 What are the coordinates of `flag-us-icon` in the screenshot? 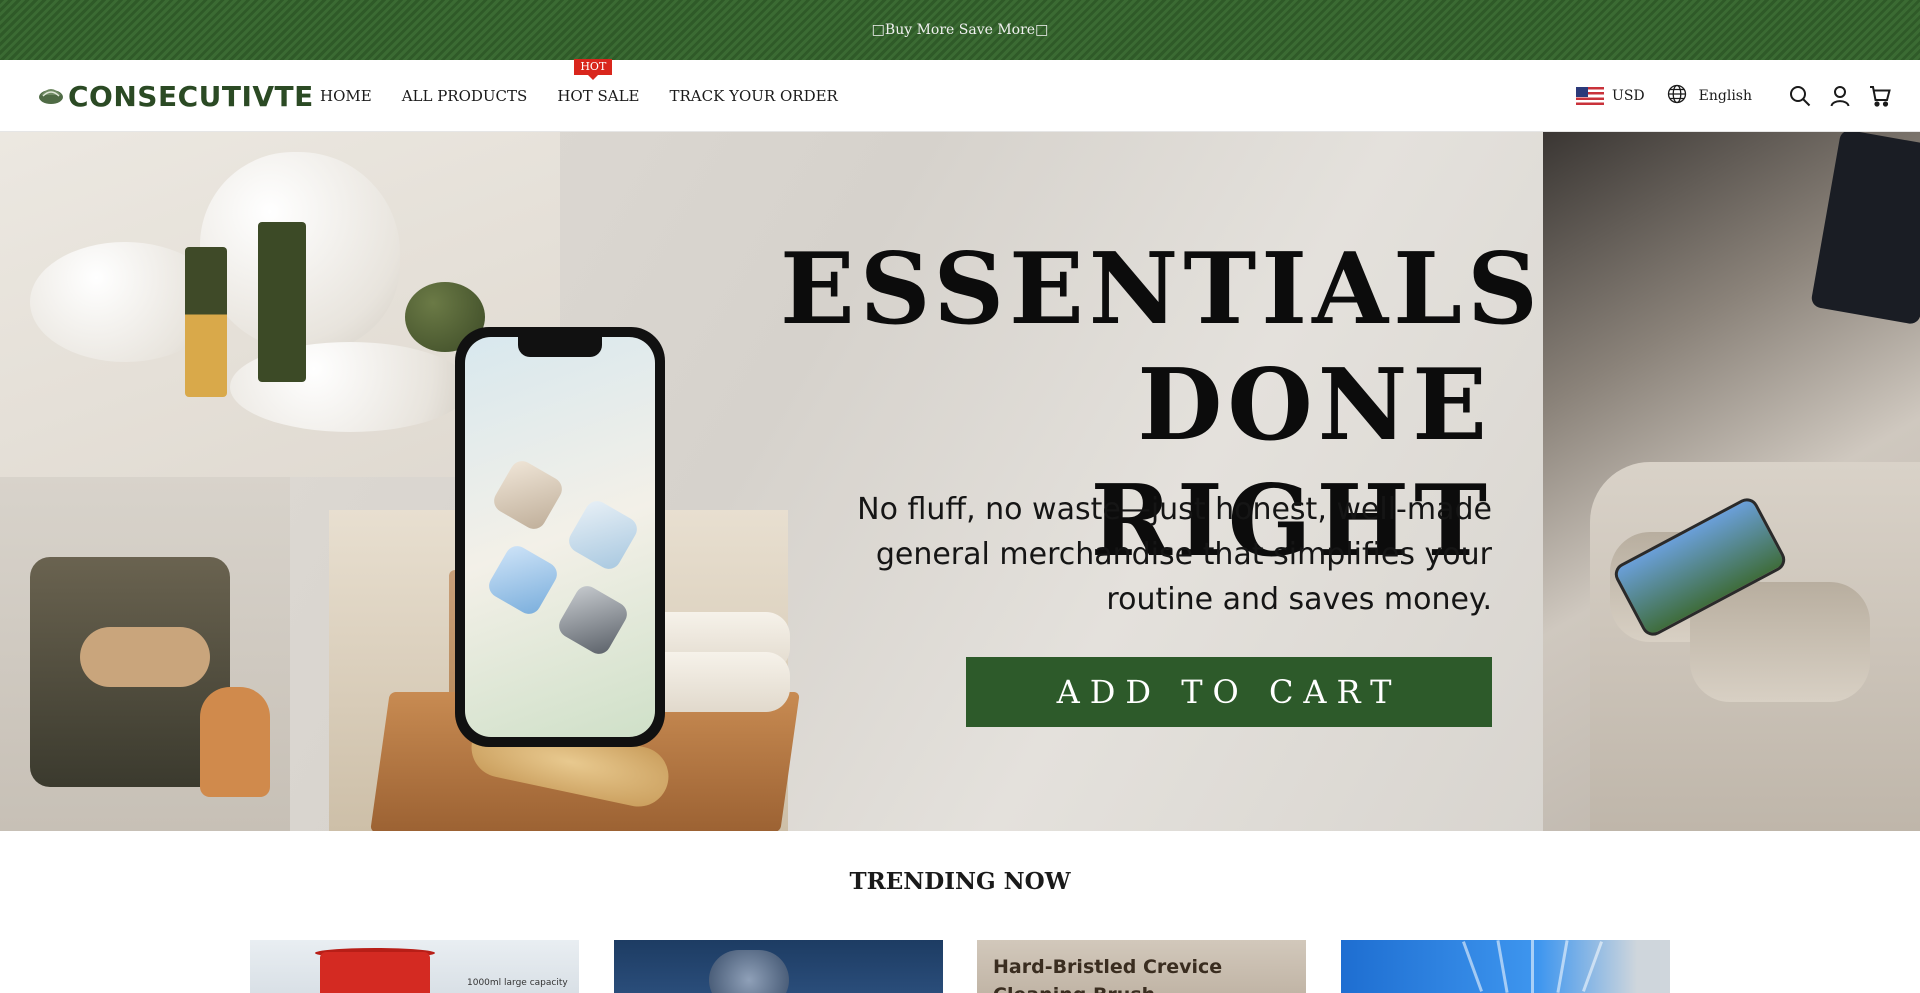 It's located at (1590, 96).